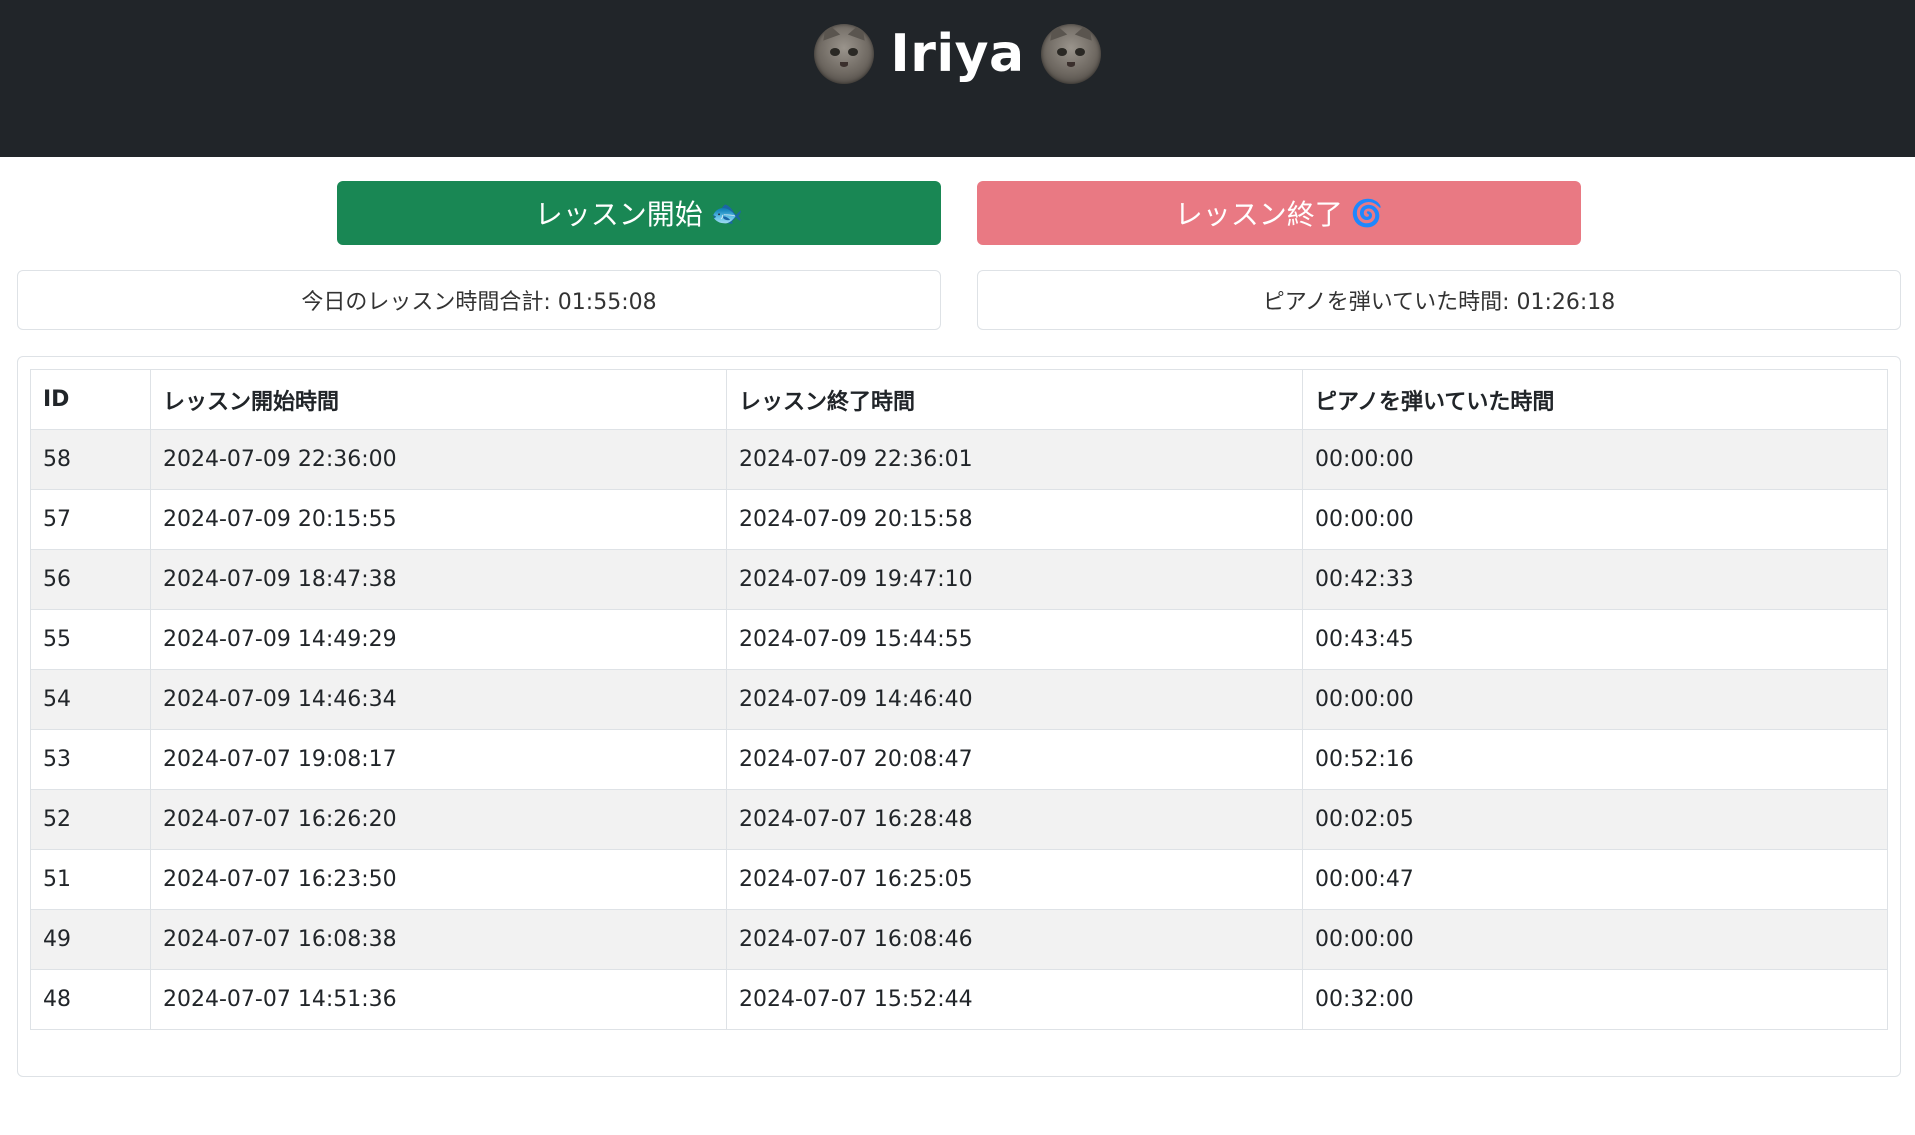 The height and width of the screenshot is (1135, 1915). I want to click on cell-start-time: 2024-07-07 16:26:20, so click(438, 819).